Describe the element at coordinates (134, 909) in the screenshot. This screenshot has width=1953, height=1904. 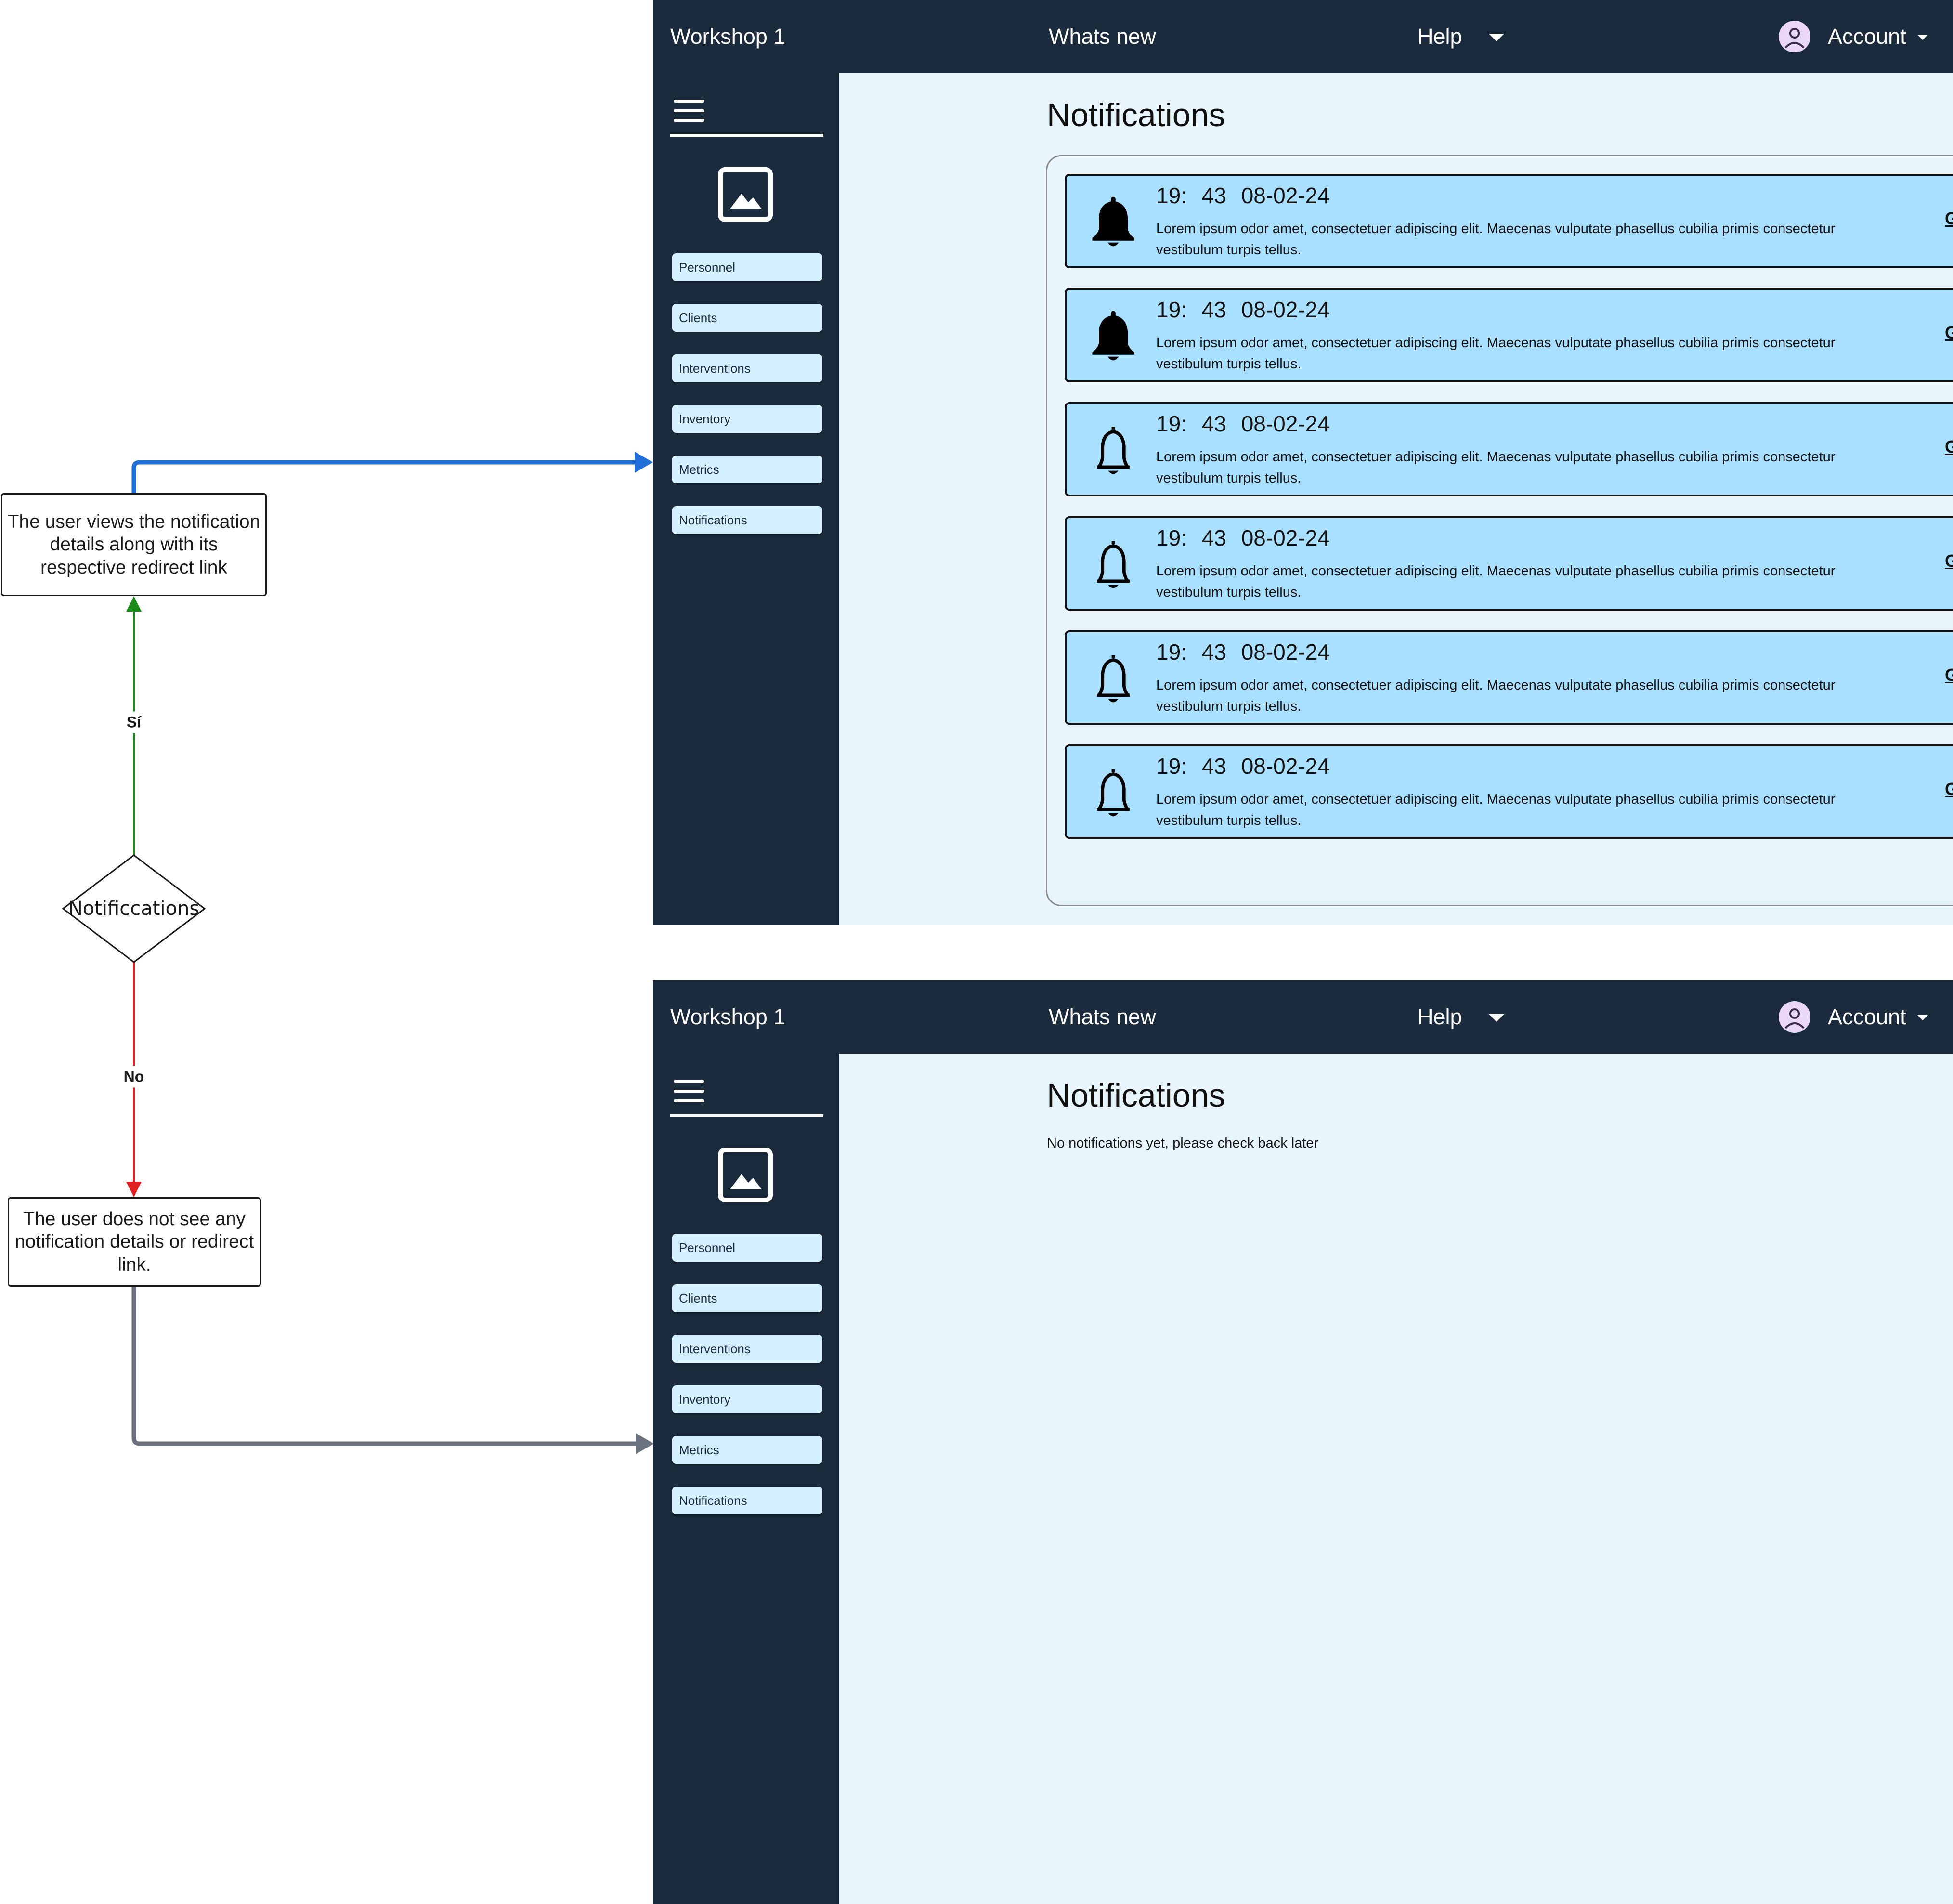
I see `decision-label: Notificcations` at that location.